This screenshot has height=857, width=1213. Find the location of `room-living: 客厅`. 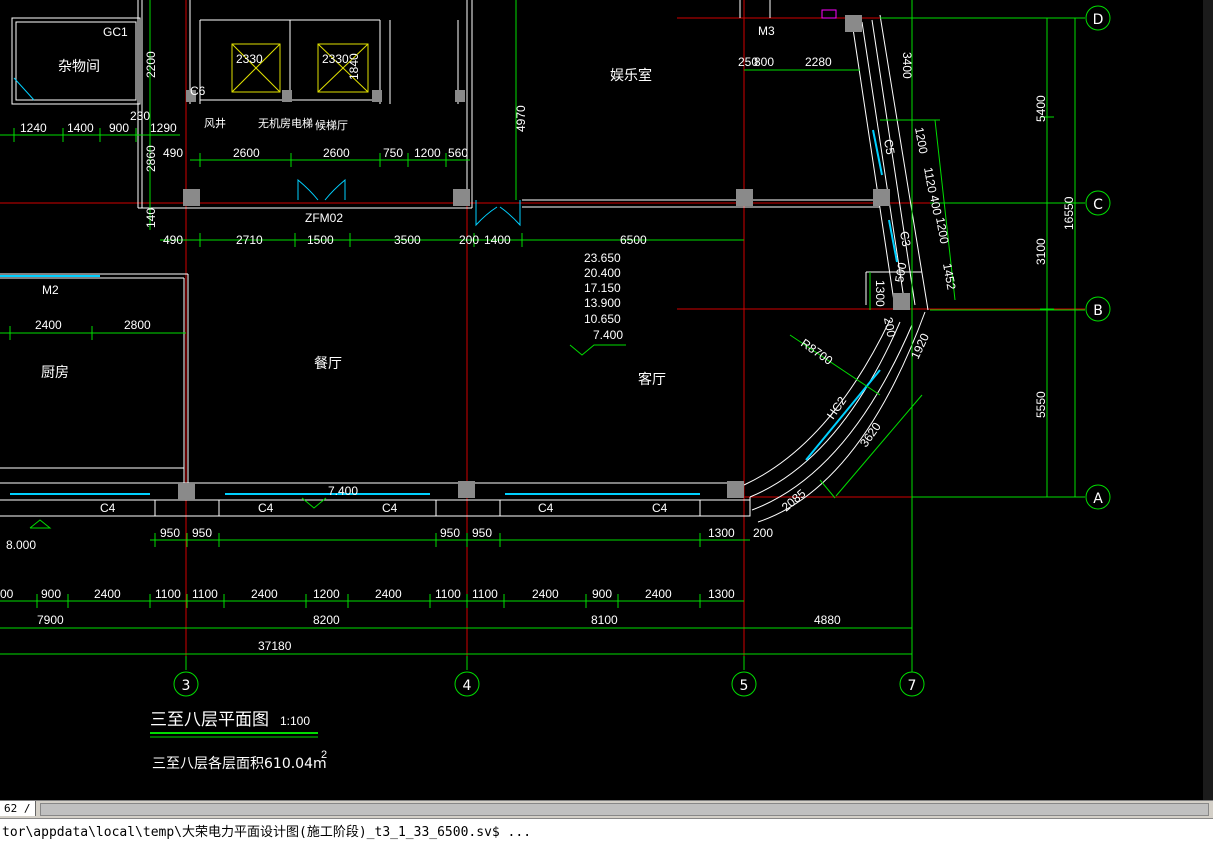

room-living: 客厅 is located at coordinates (652, 379).